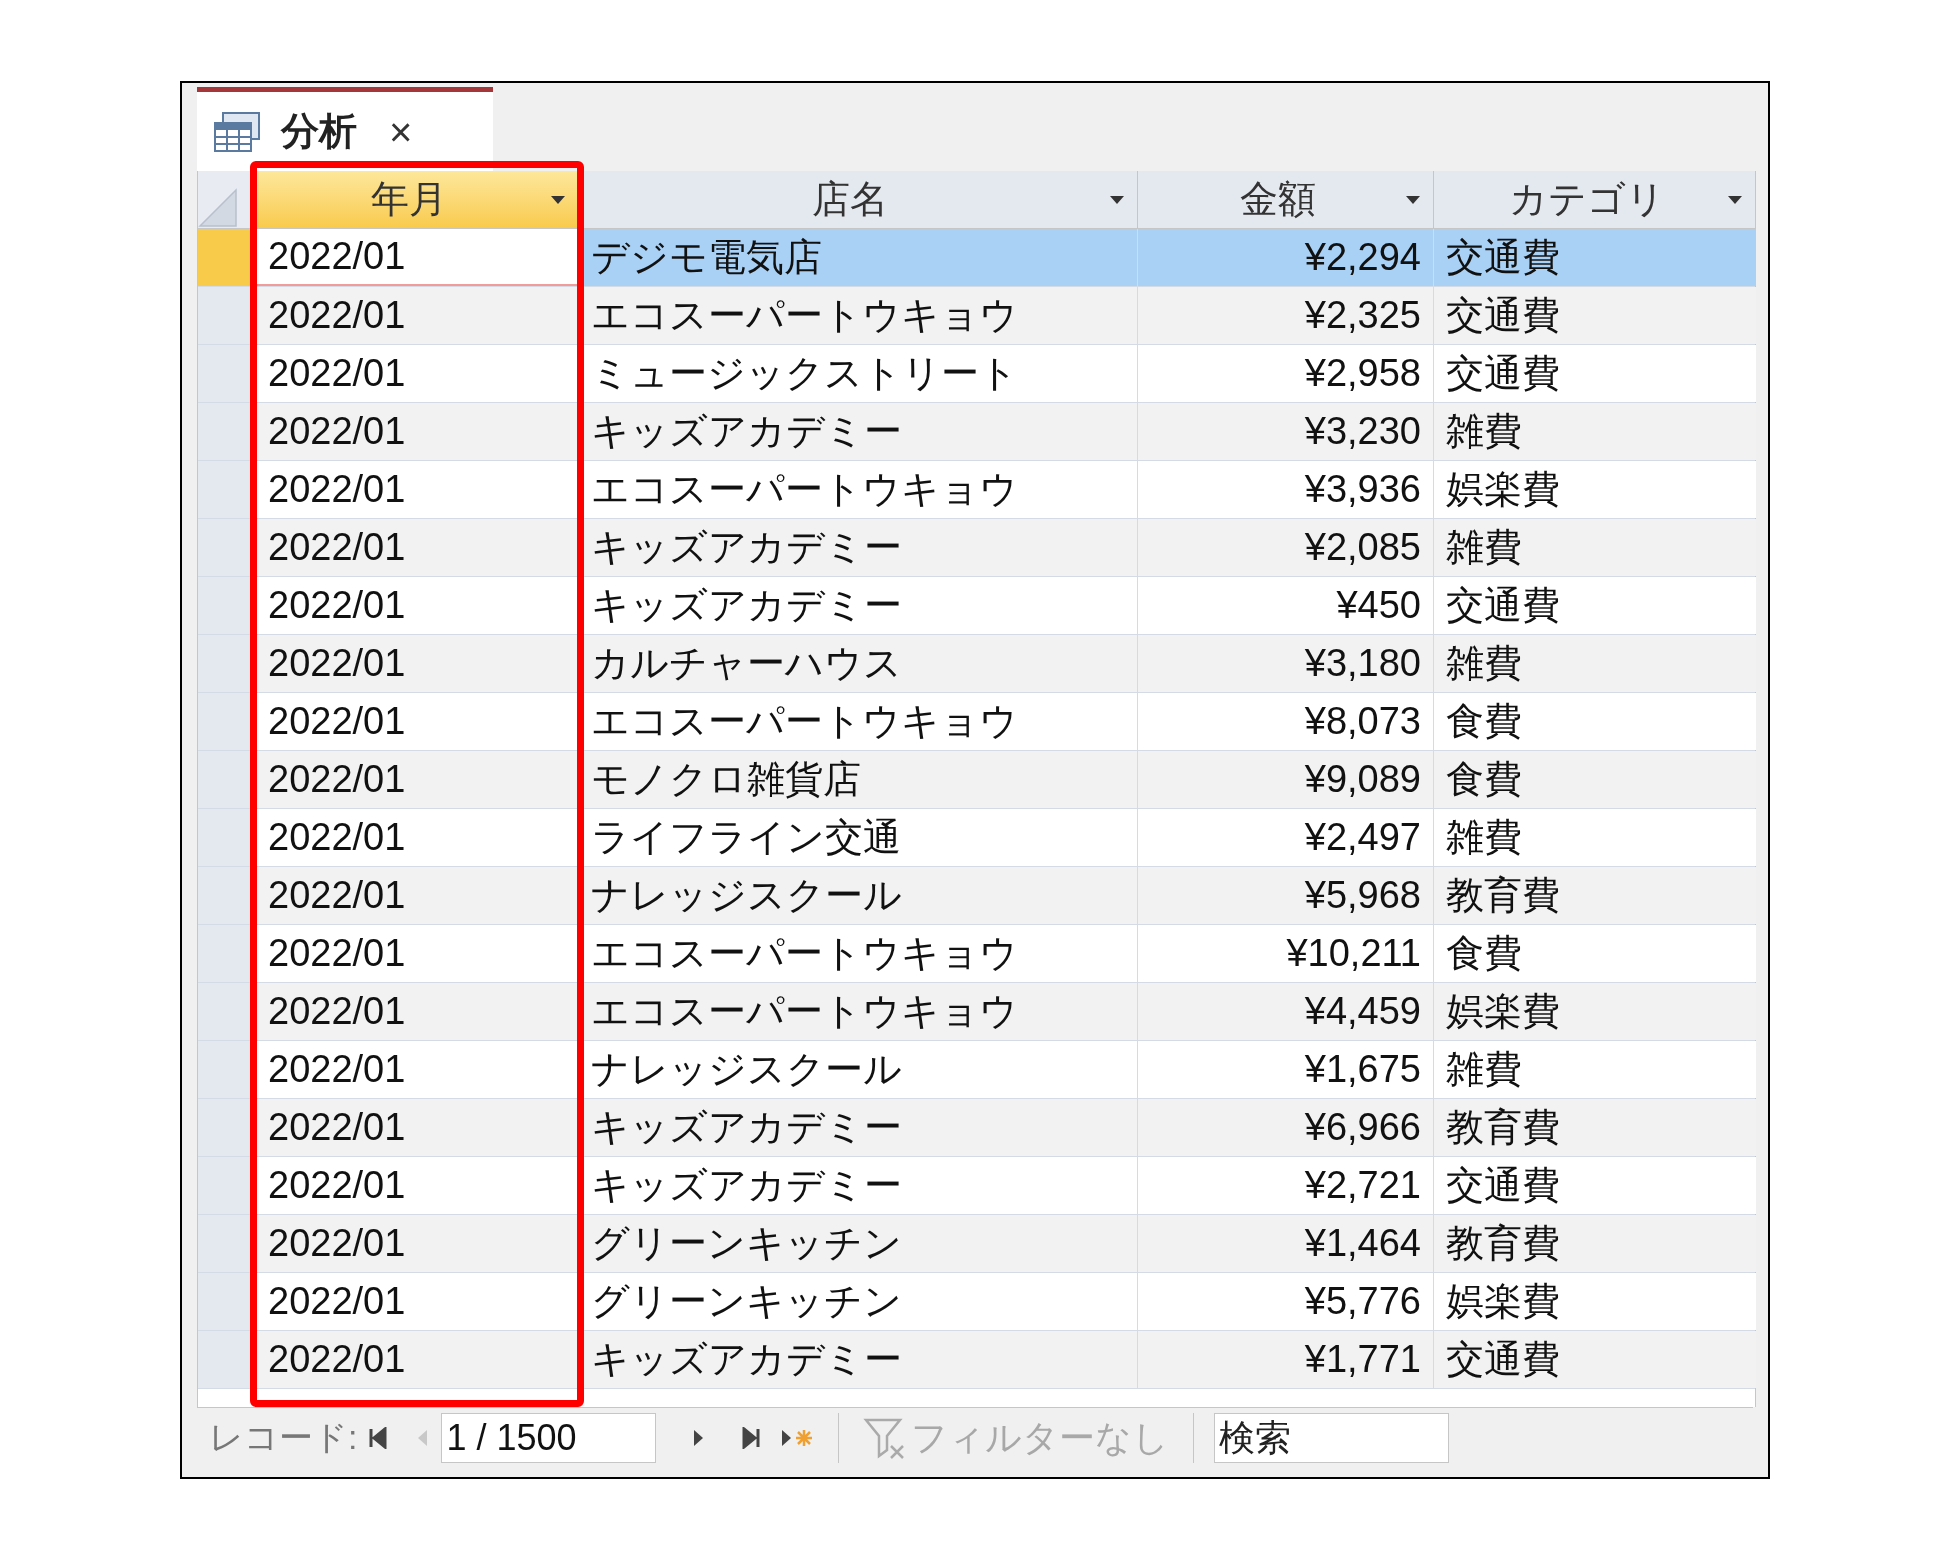  Describe the element at coordinates (1595, 199) in the screenshot. I see `column-header: カテゴリ` at that location.